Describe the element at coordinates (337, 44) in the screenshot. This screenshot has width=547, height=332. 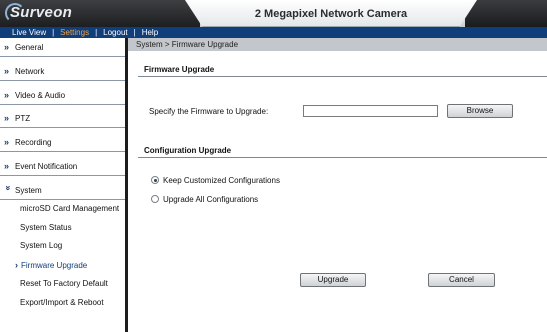
I see `breadcrumb: System > Firmware Upgrade` at that location.